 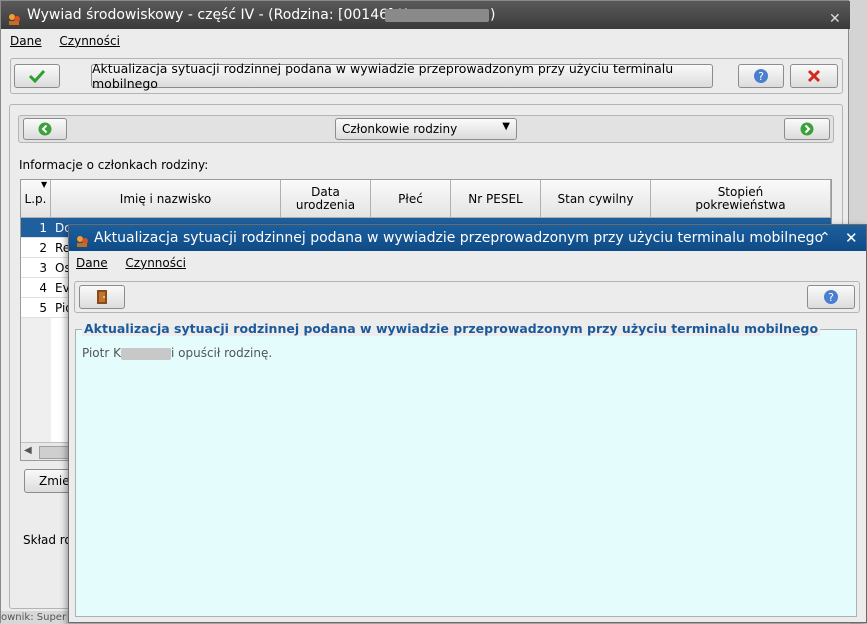 I want to click on column-header-lp: L.p. ▼, so click(x=36, y=199).